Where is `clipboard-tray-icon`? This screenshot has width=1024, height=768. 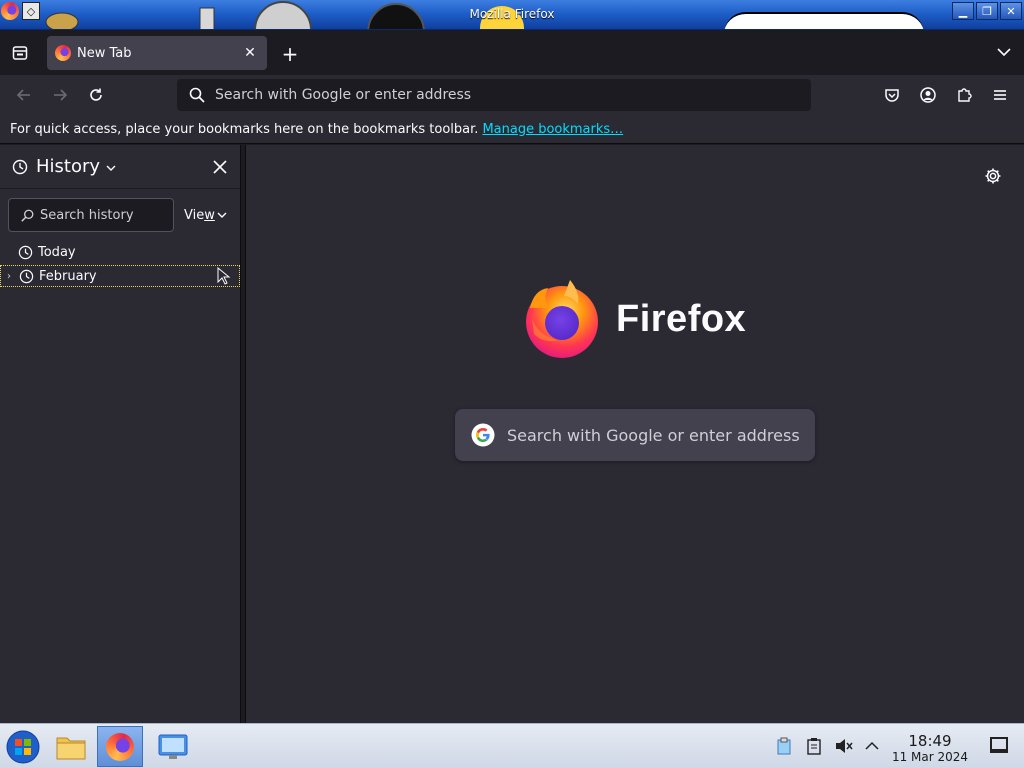 clipboard-tray-icon is located at coordinates (784, 746).